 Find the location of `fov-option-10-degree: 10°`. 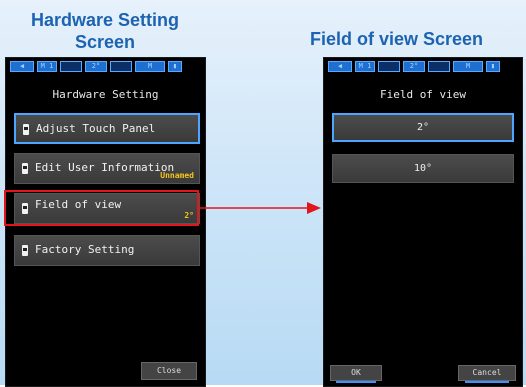

fov-option-10-degree: 10° is located at coordinates (423, 168).